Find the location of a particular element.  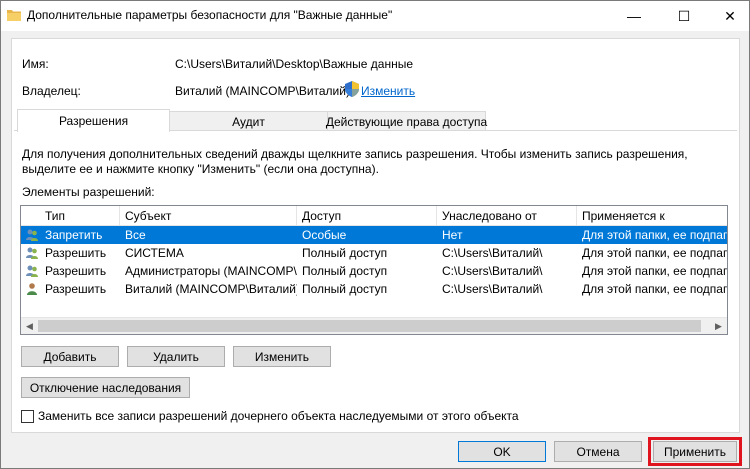

cell-subject: Все is located at coordinates (135, 235).